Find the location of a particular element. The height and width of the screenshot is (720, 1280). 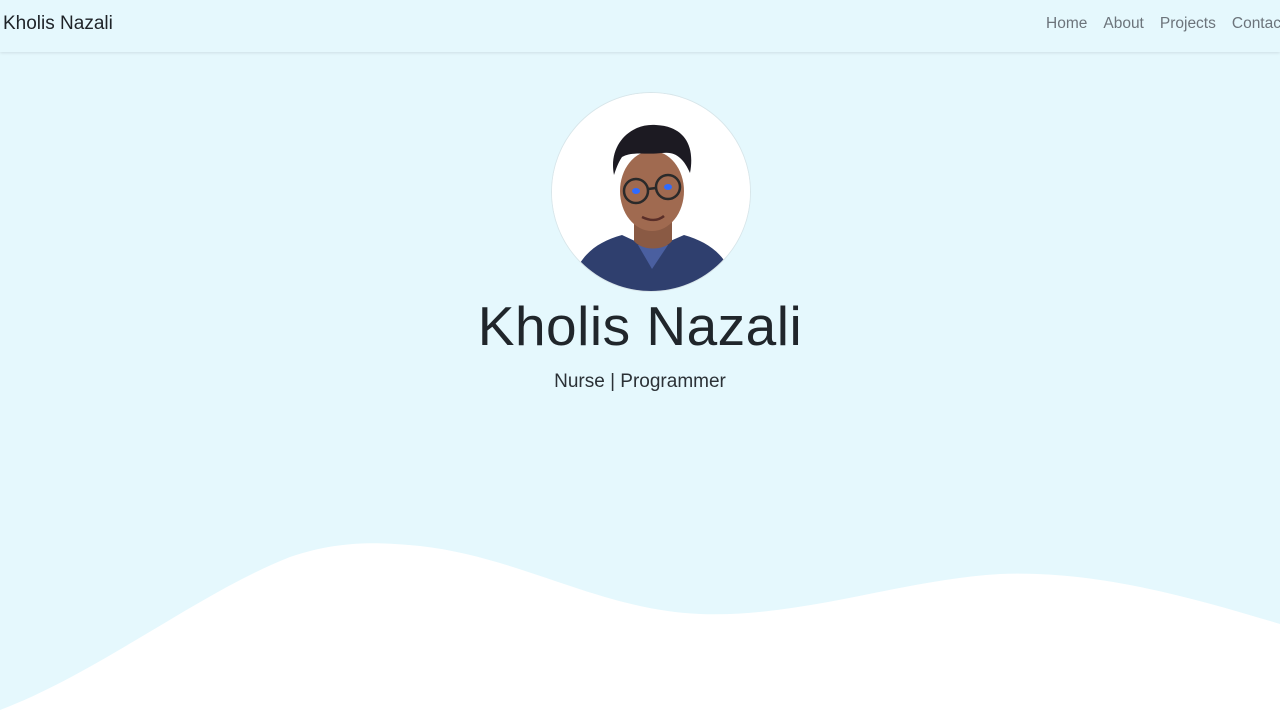

nav-link-about: About is located at coordinates (1123, 24).